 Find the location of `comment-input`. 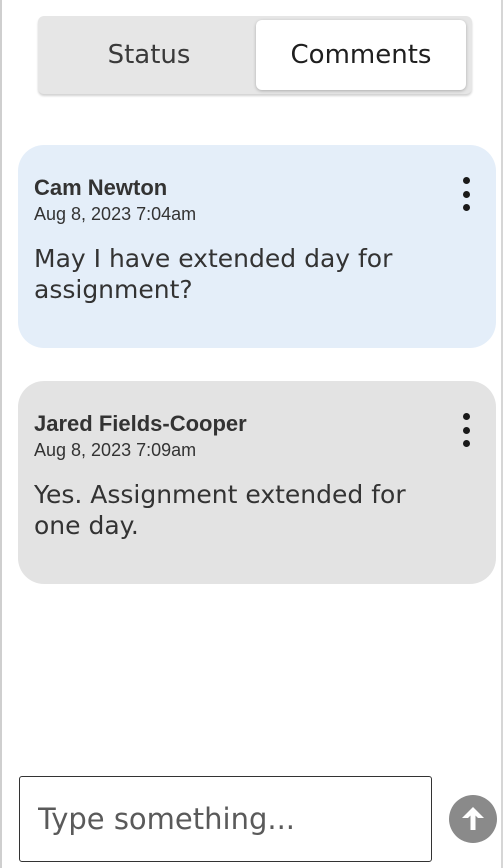

comment-input is located at coordinates (225, 819).